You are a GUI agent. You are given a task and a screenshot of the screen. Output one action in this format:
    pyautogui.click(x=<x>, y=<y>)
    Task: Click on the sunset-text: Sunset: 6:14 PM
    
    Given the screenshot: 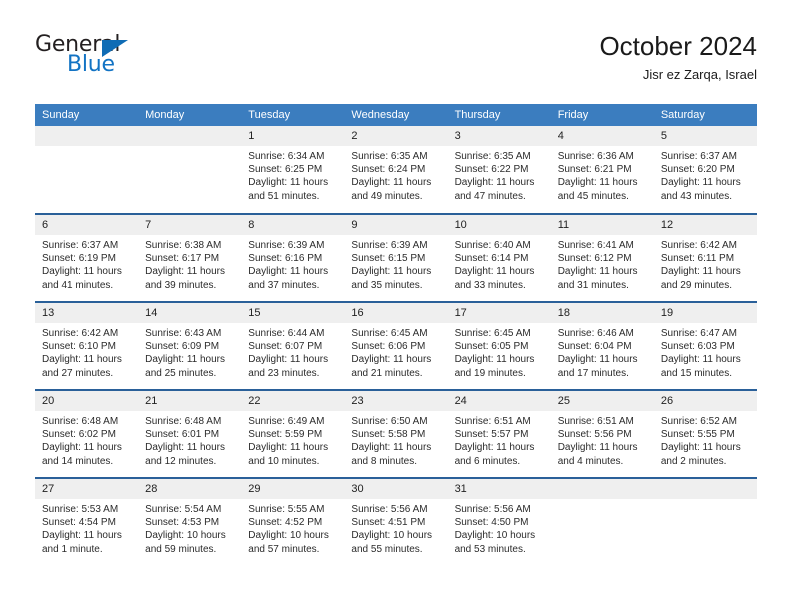 What is the action you would take?
    pyautogui.click(x=491, y=259)
    